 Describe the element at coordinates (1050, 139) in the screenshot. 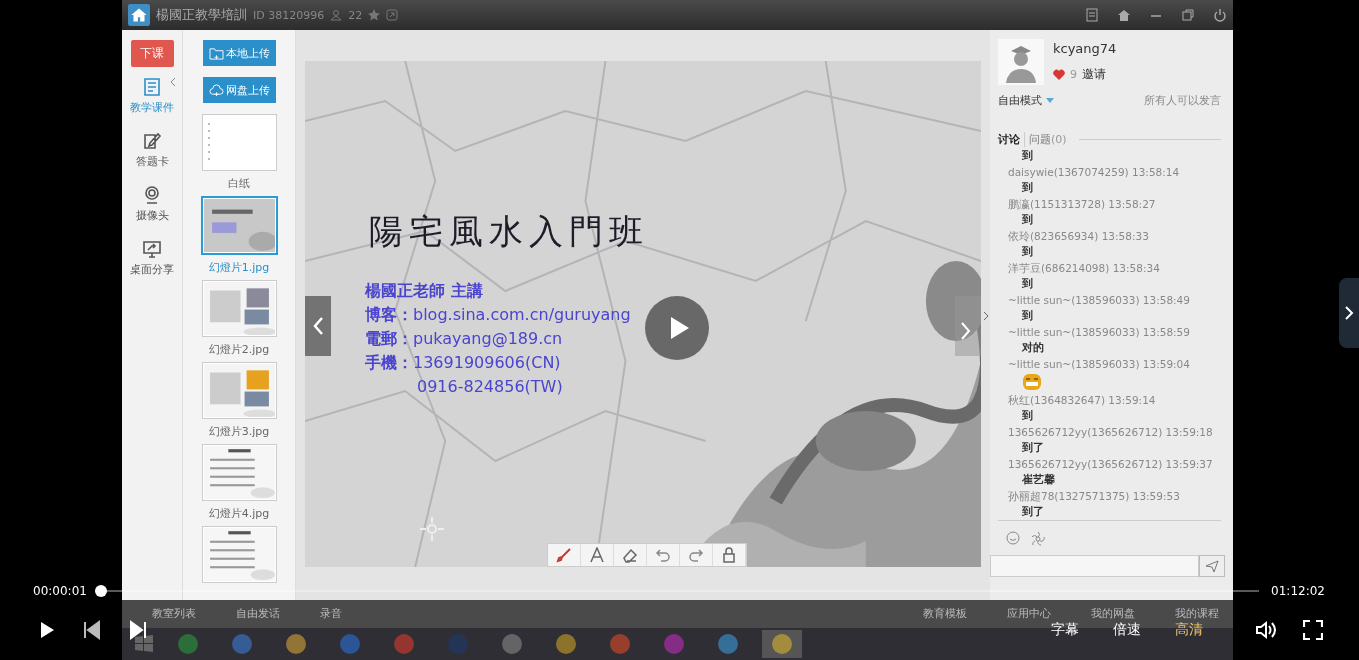

I see `chat-tab: 问题(0)` at that location.